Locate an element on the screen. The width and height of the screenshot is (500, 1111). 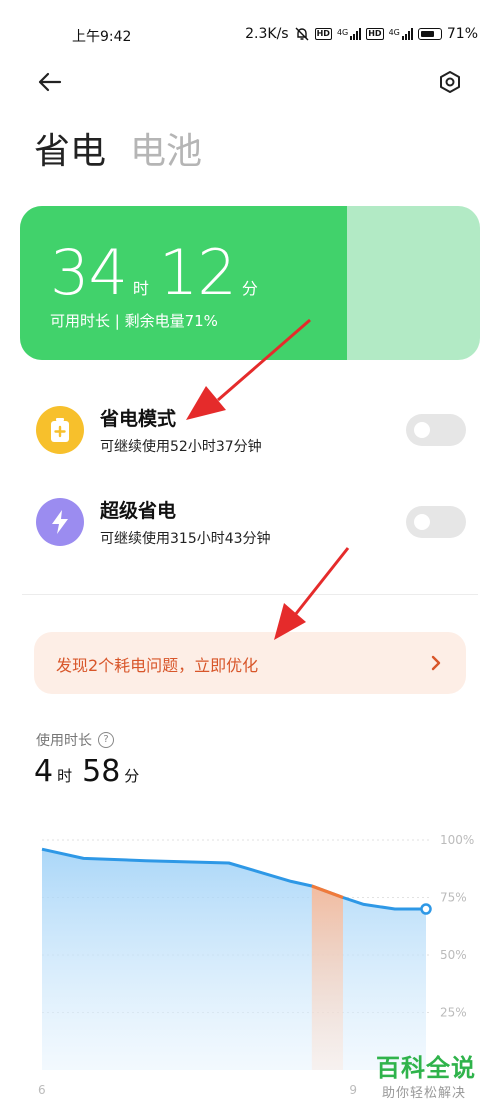
battery-plus-icon is located at coordinates (60, 430).